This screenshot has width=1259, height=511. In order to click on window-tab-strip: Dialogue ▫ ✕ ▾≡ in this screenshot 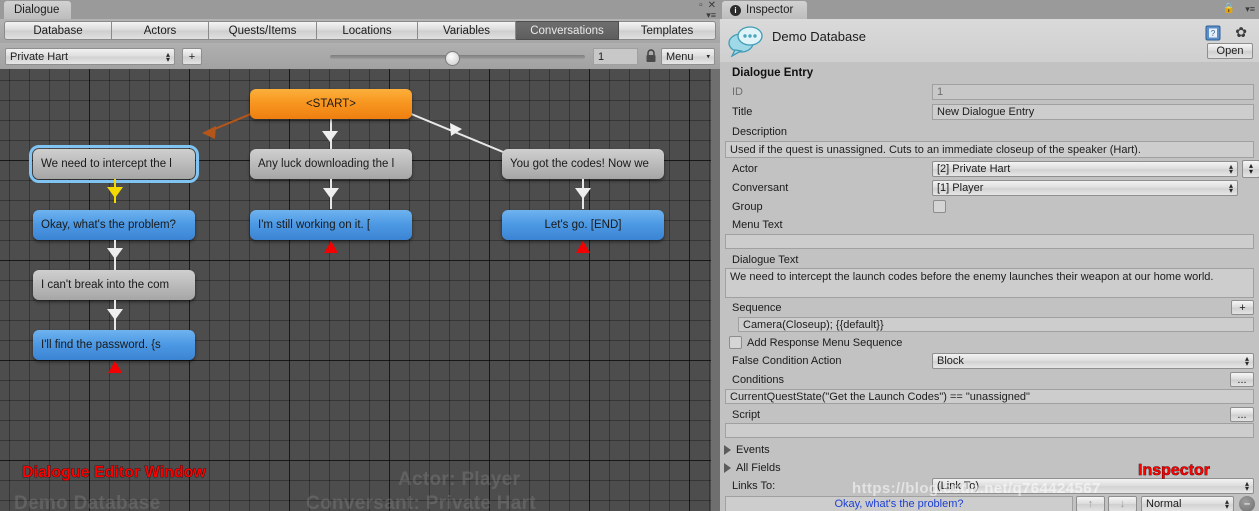, I will do `click(360, 10)`.